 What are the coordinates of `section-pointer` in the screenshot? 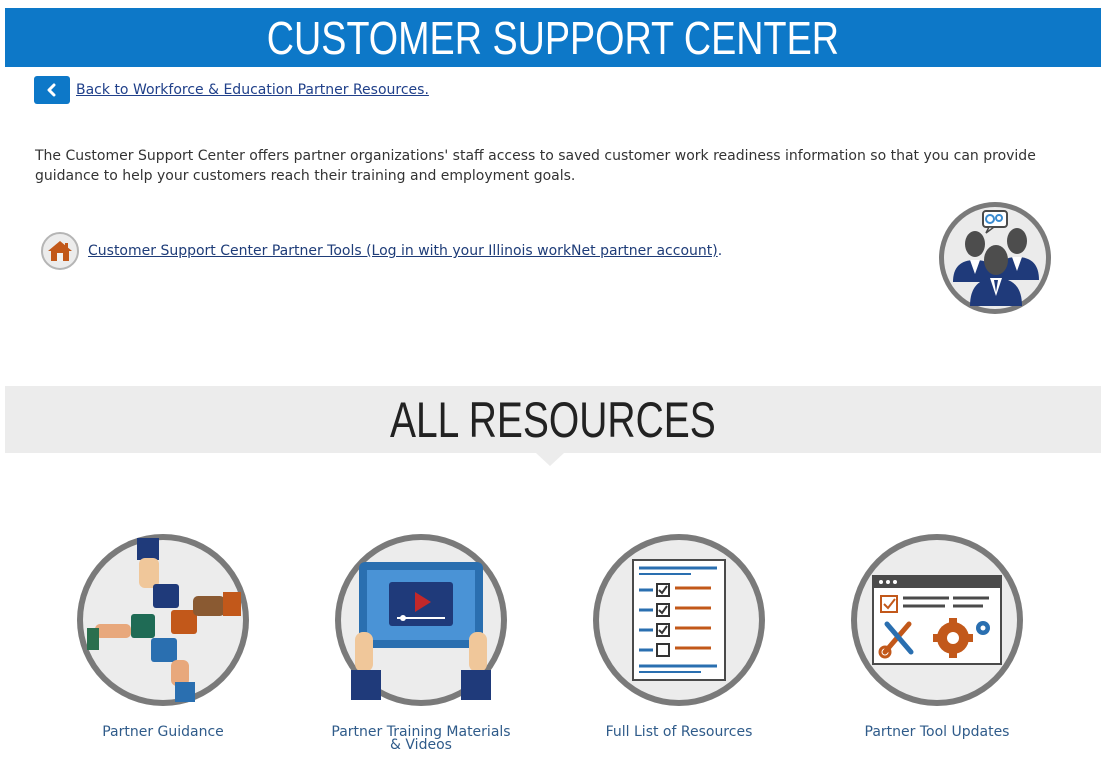 It's located at (550, 459).